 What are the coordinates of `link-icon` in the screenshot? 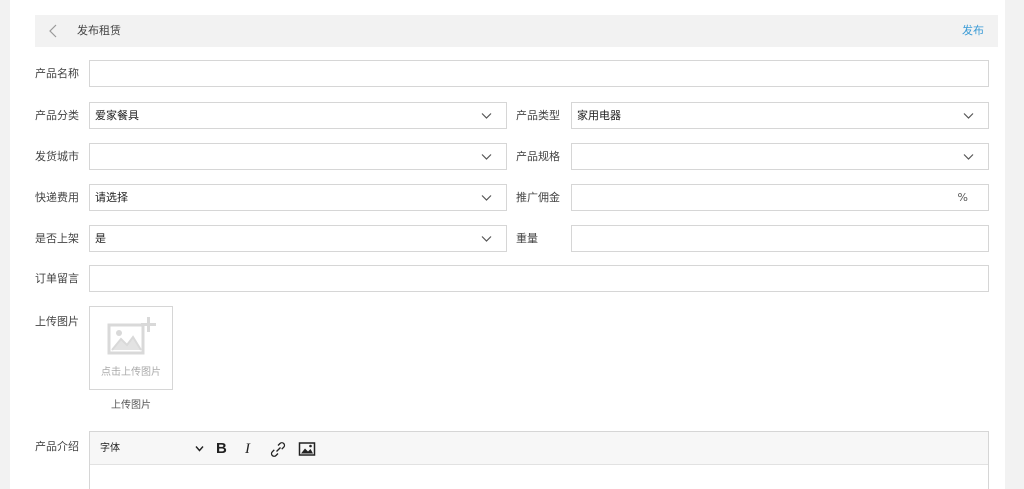 It's located at (278, 449).